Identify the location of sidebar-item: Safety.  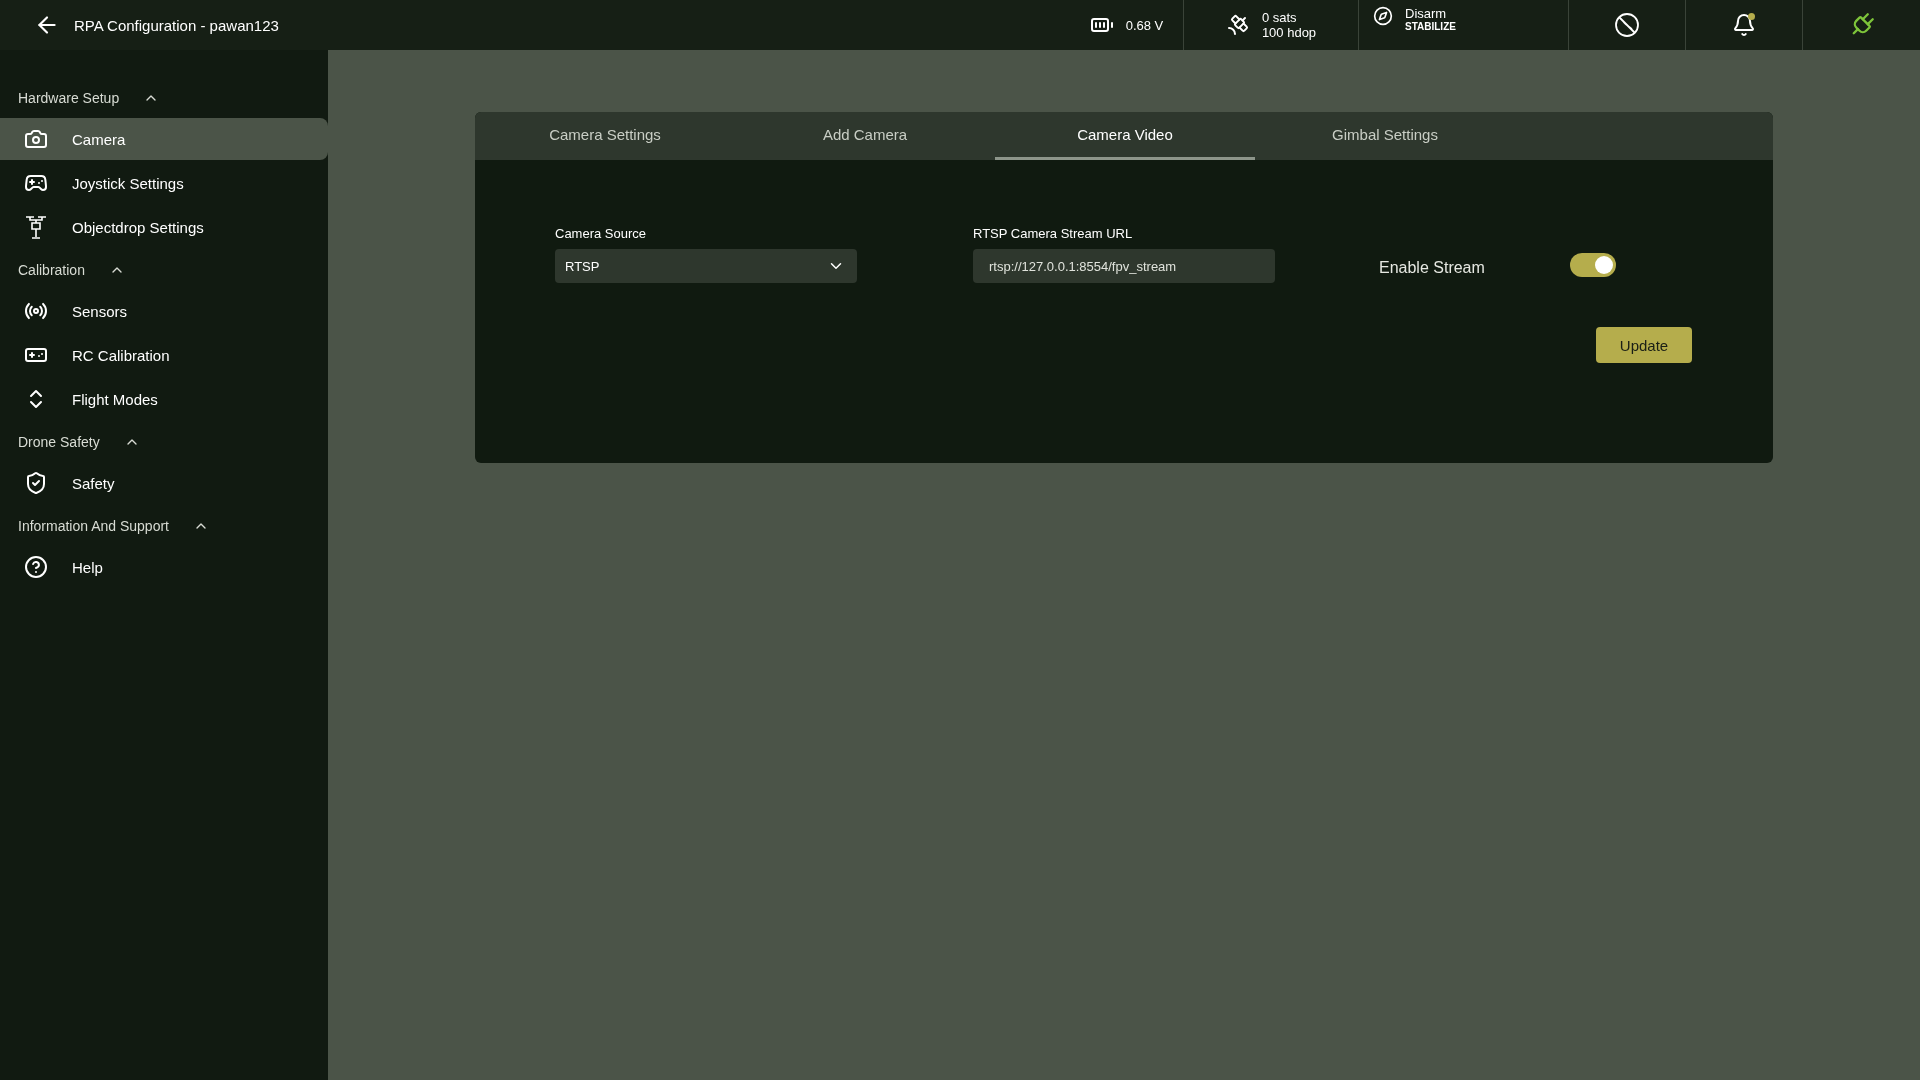
(164, 483).